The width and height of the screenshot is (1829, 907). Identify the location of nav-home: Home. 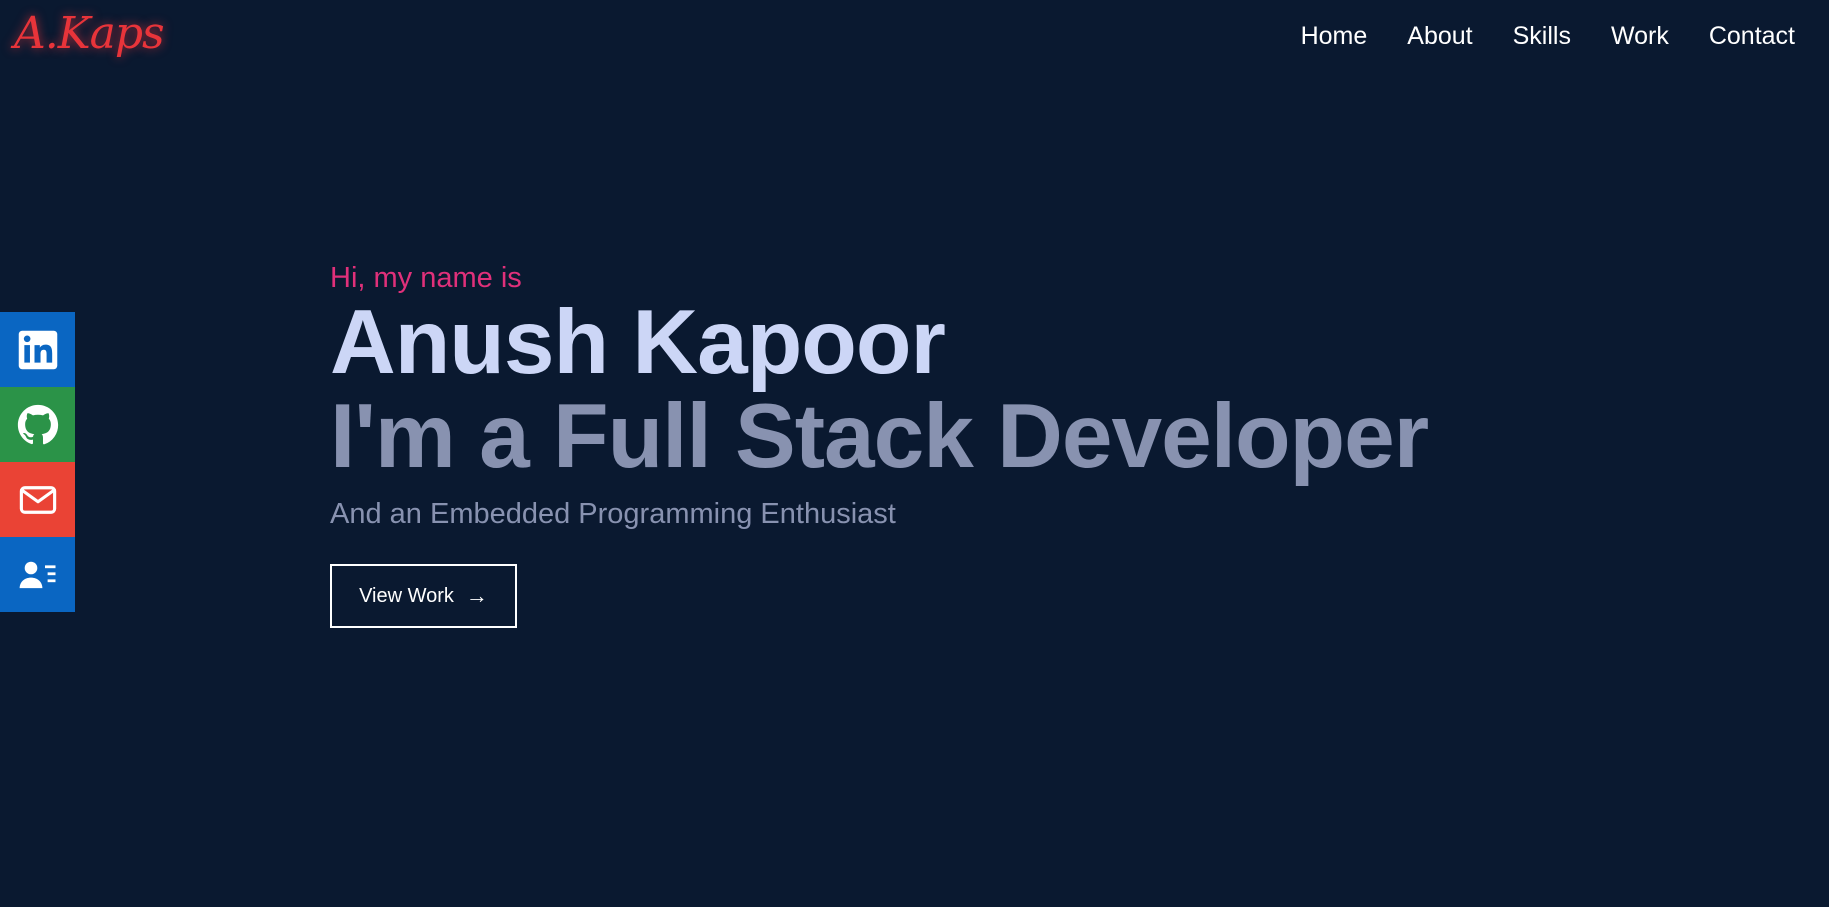
(1334, 36).